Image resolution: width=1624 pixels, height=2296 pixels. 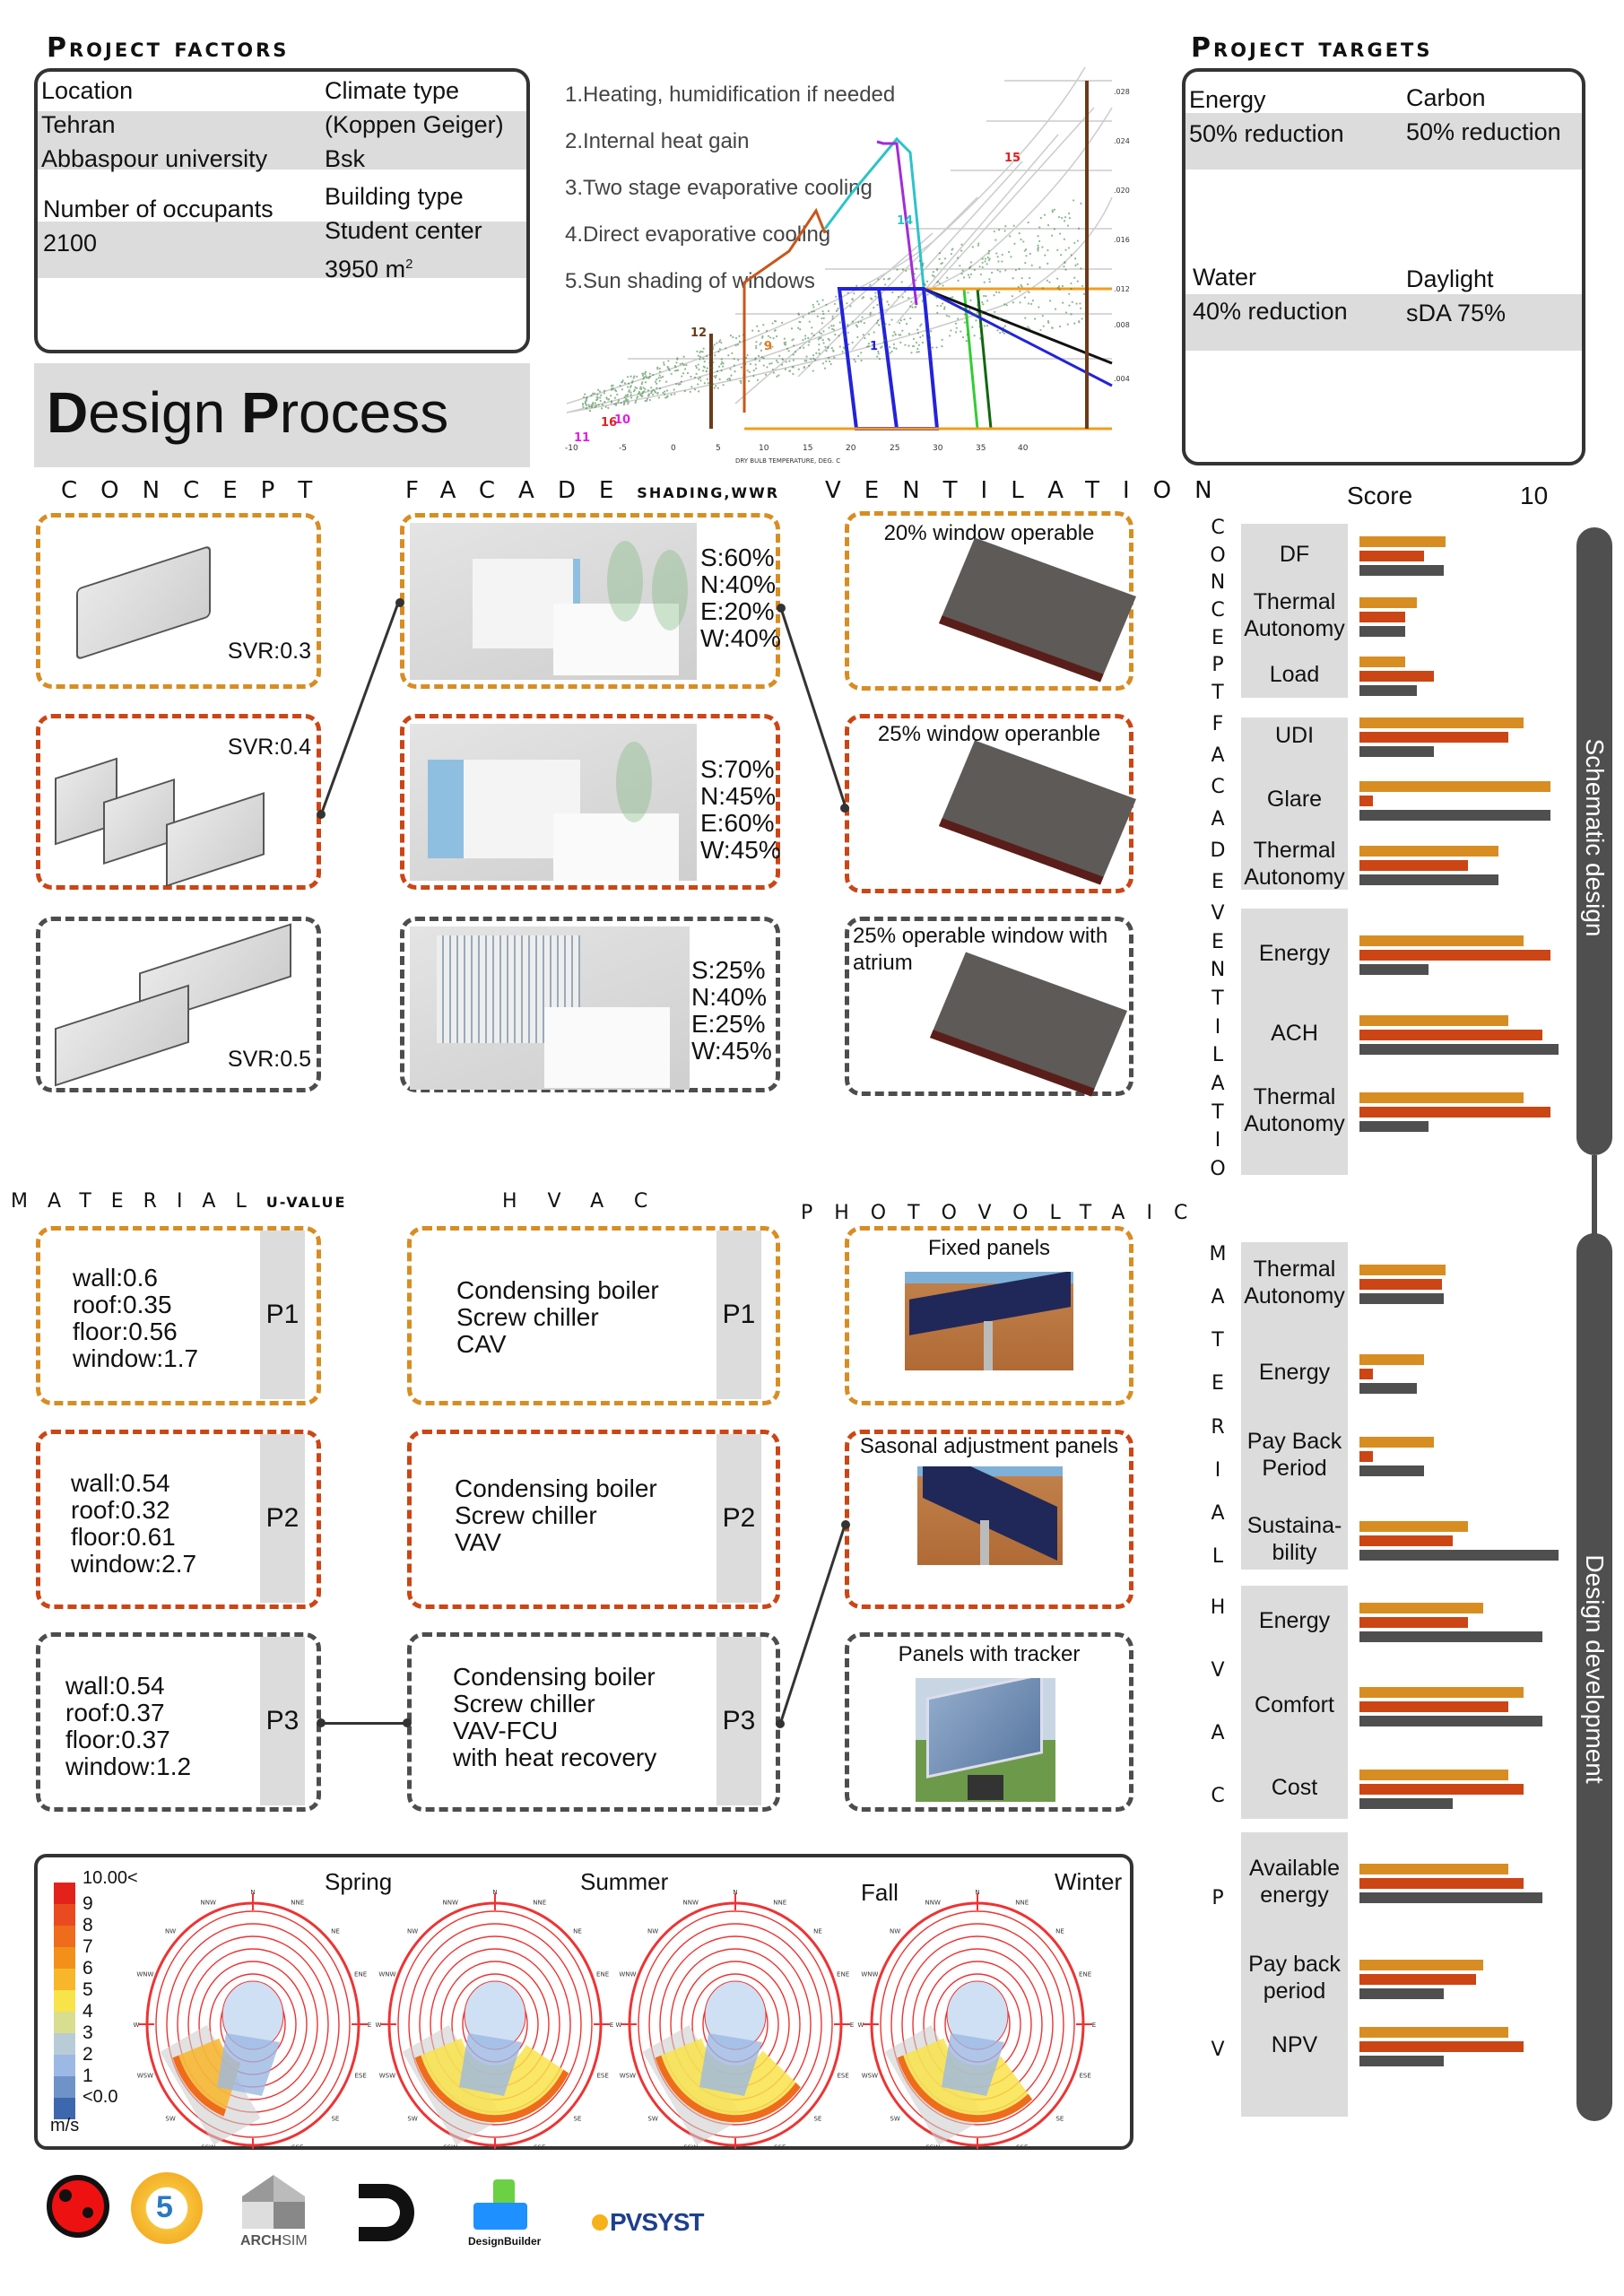 I want to click on facade-option-3: S:25% N:40% E:25% W:45%, so click(x=590, y=1004).